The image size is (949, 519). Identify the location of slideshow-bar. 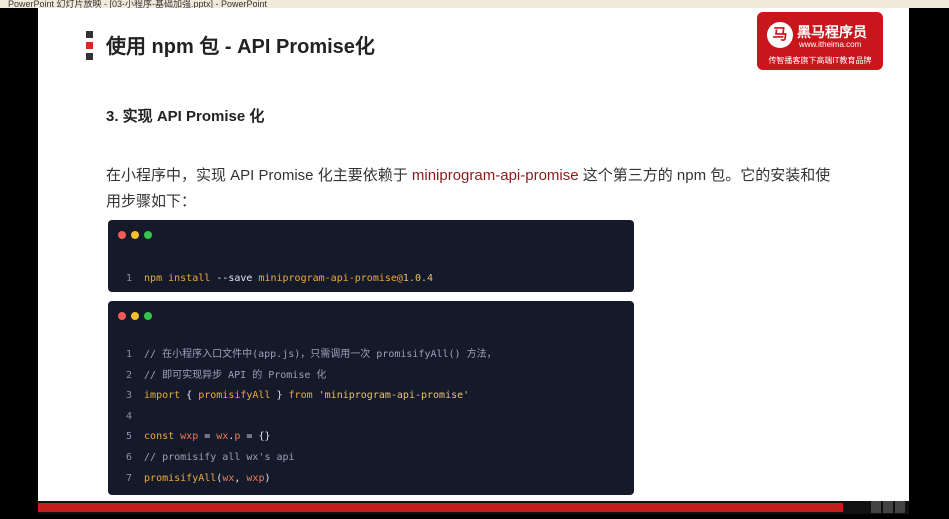
(473, 507).